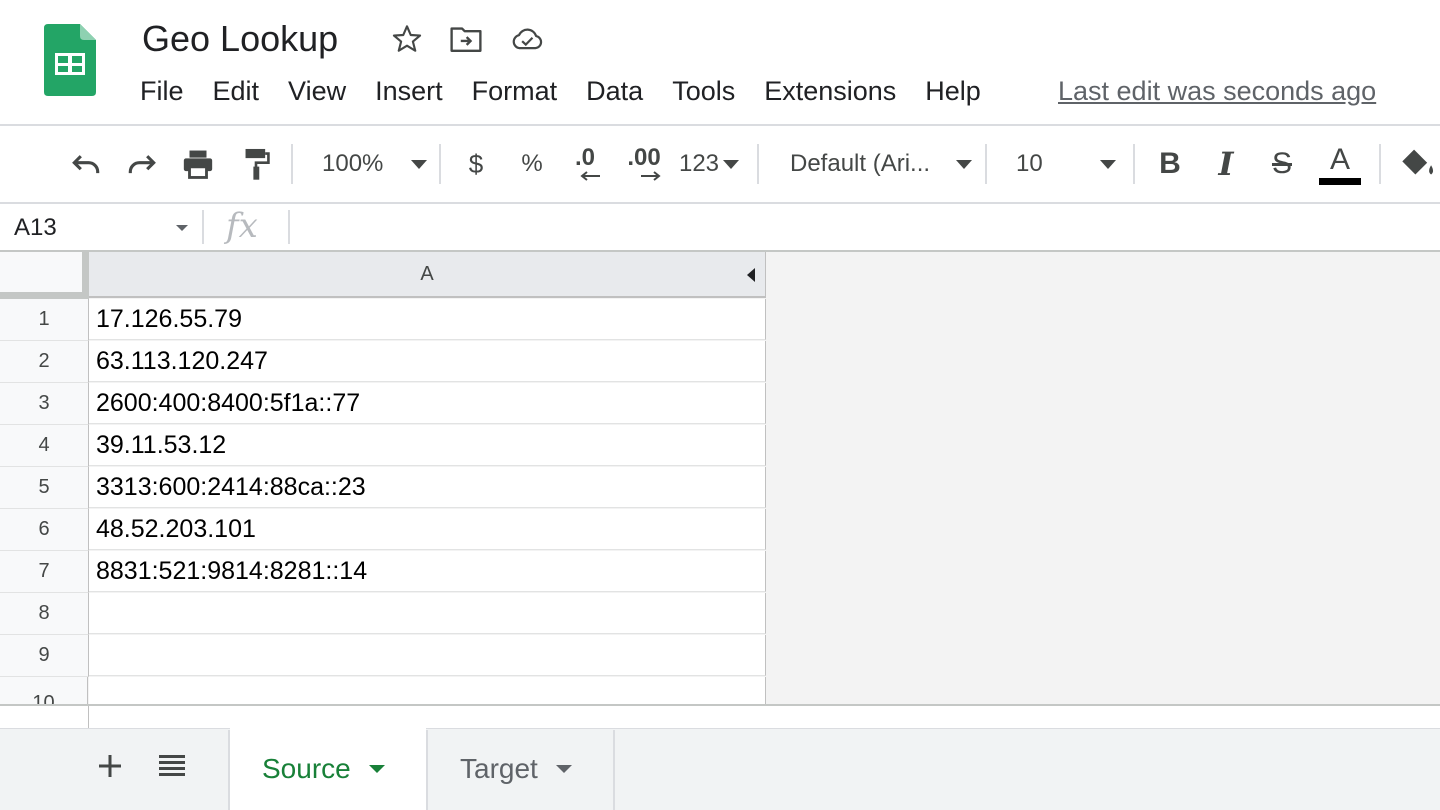  I want to click on menu-format: Format, so click(515, 91).